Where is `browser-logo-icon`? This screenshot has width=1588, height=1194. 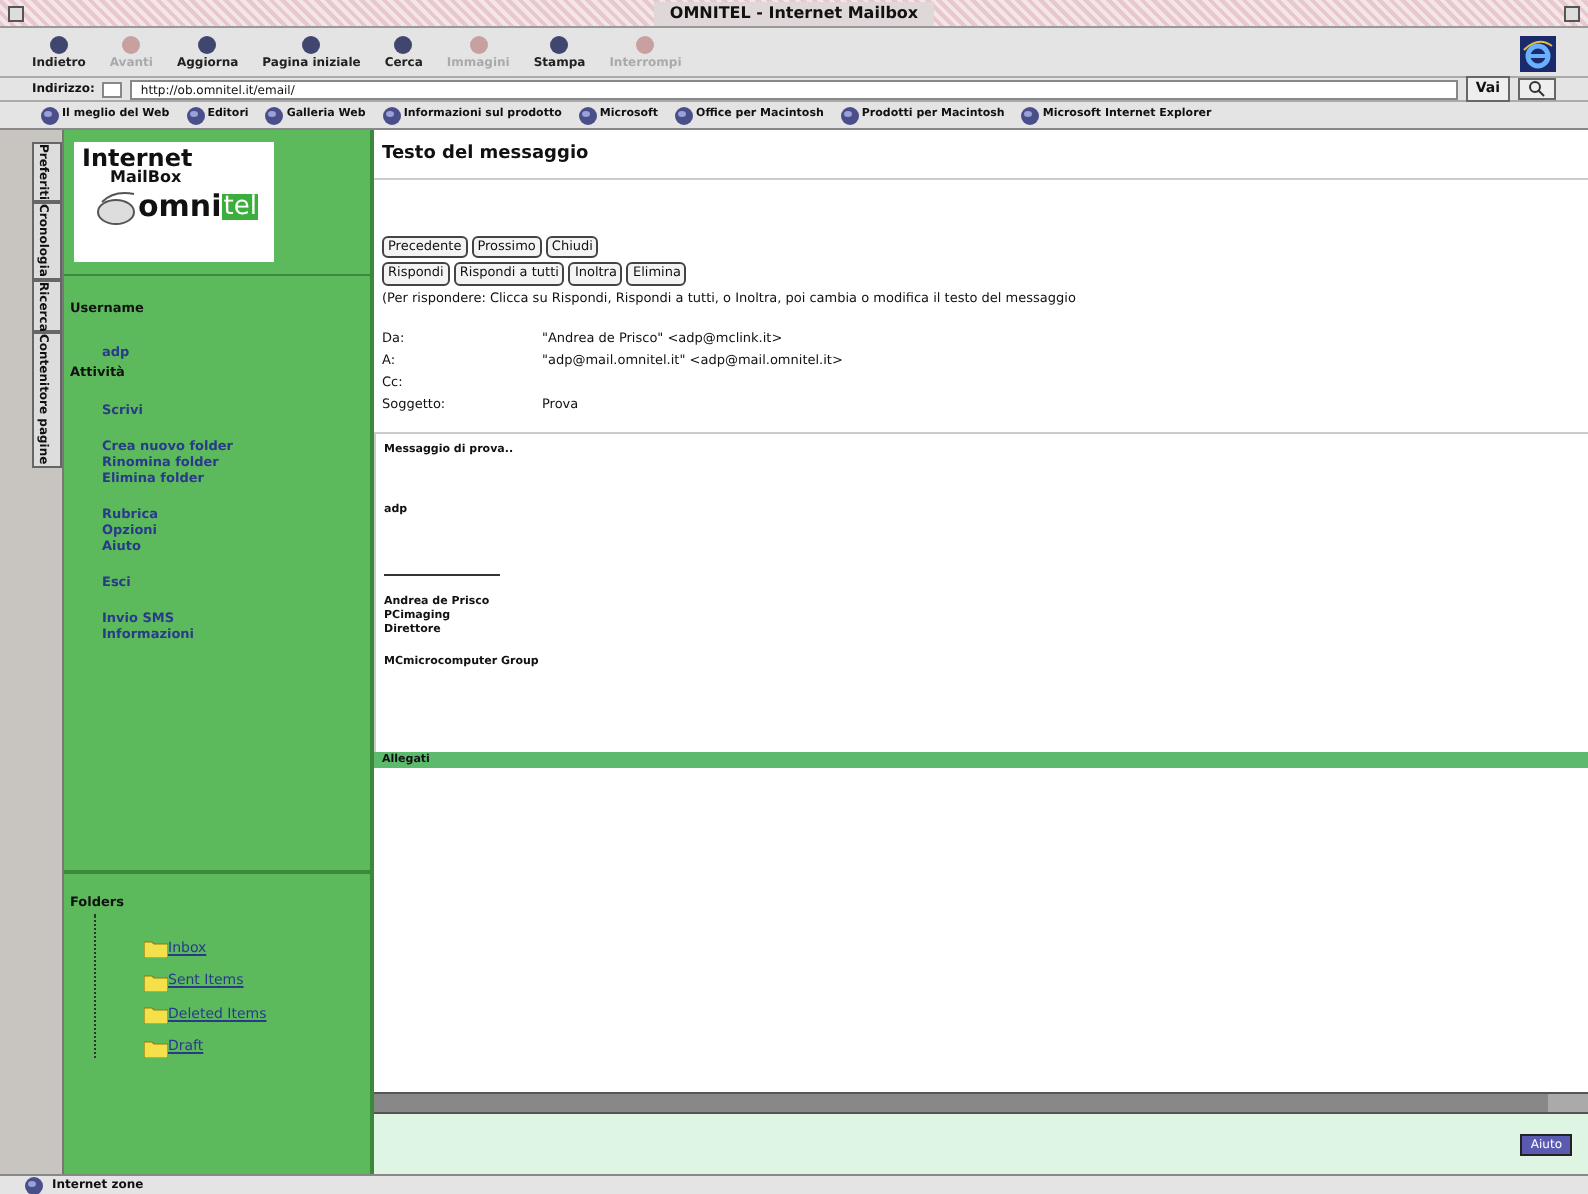
browser-logo-icon is located at coordinates (1538, 54).